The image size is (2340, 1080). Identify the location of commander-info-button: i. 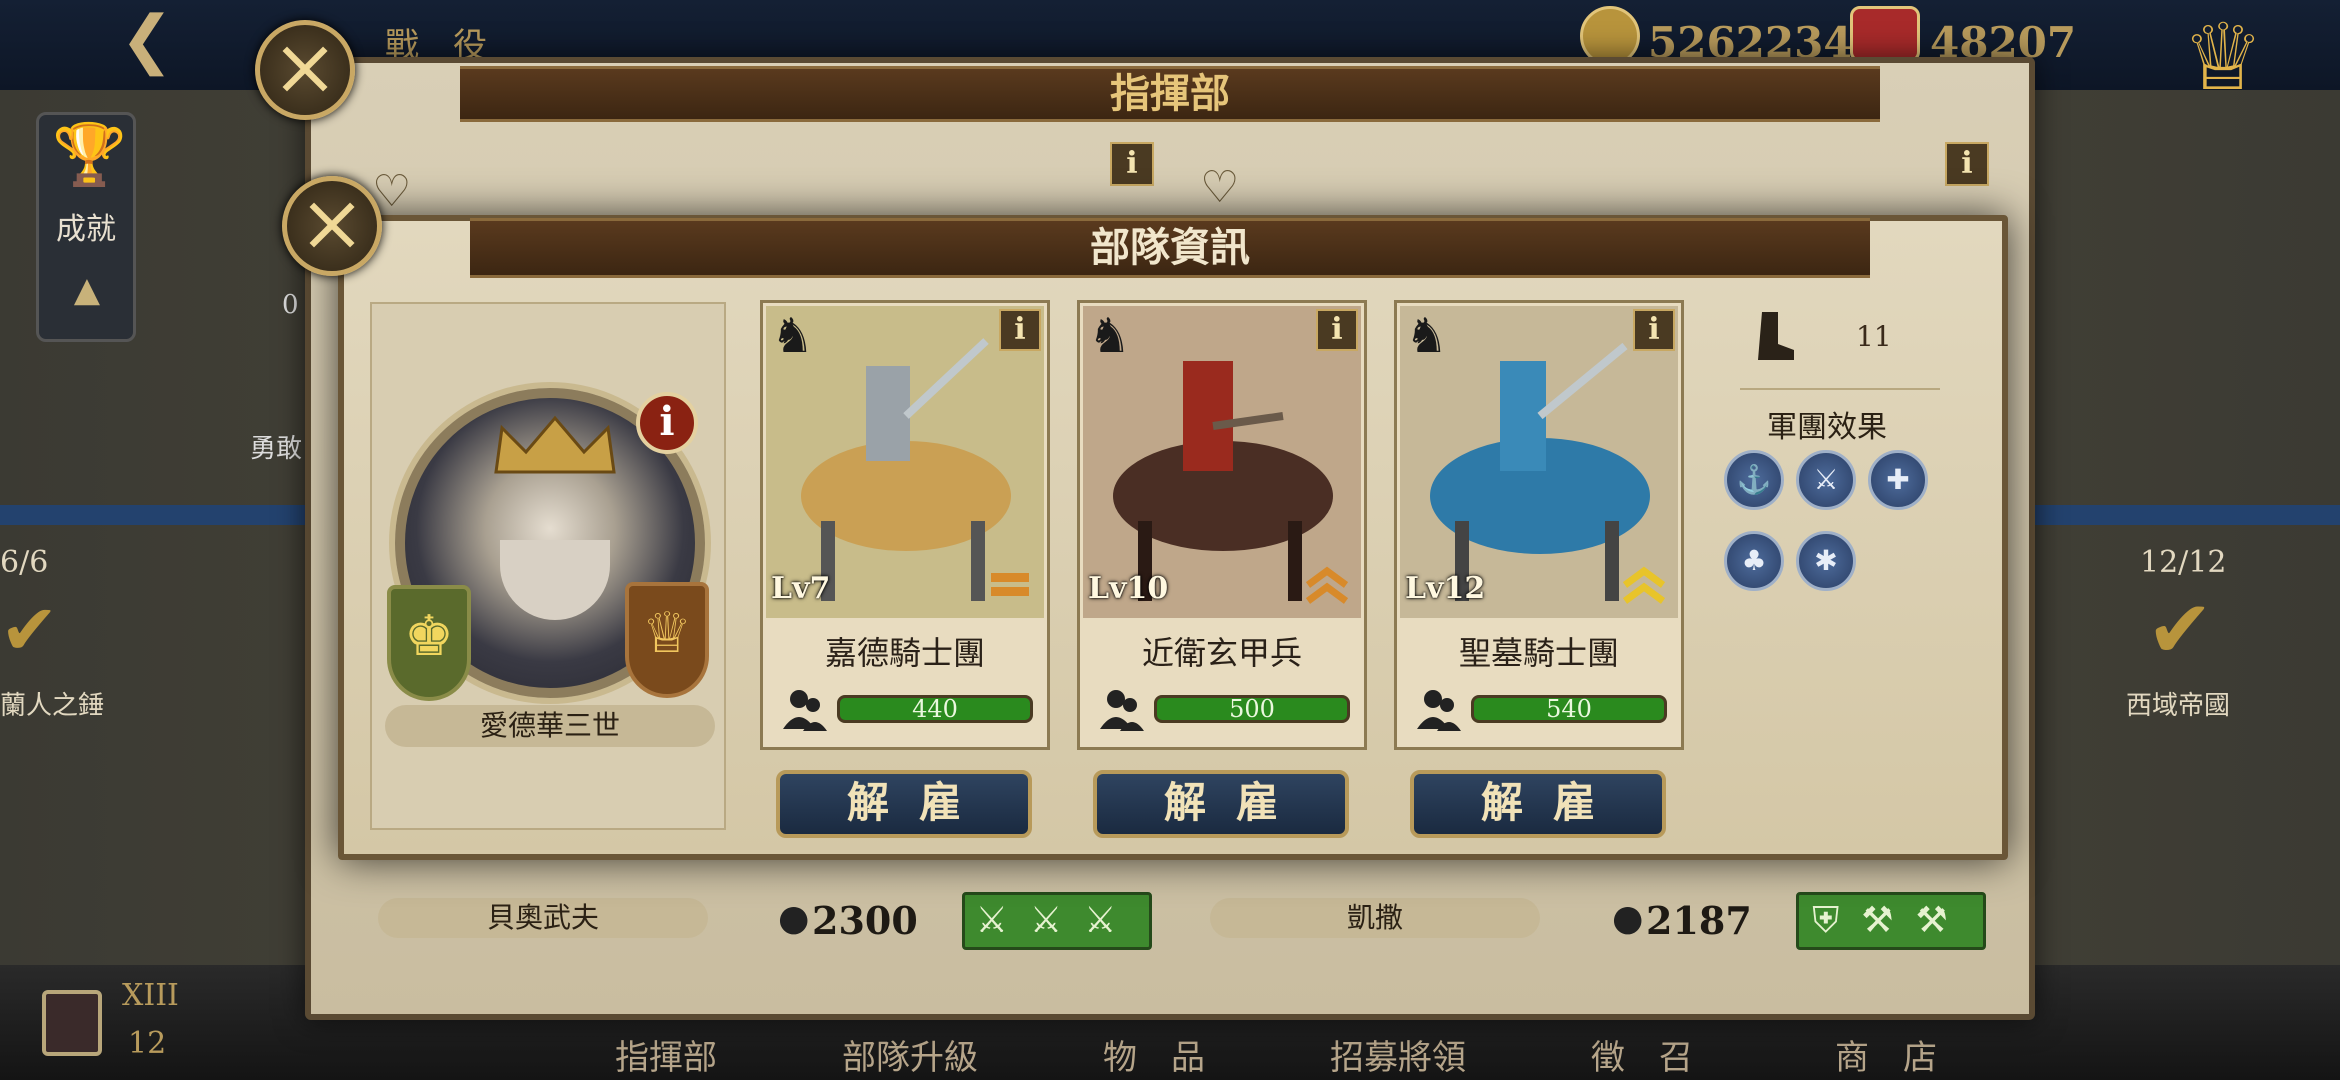
(667, 423).